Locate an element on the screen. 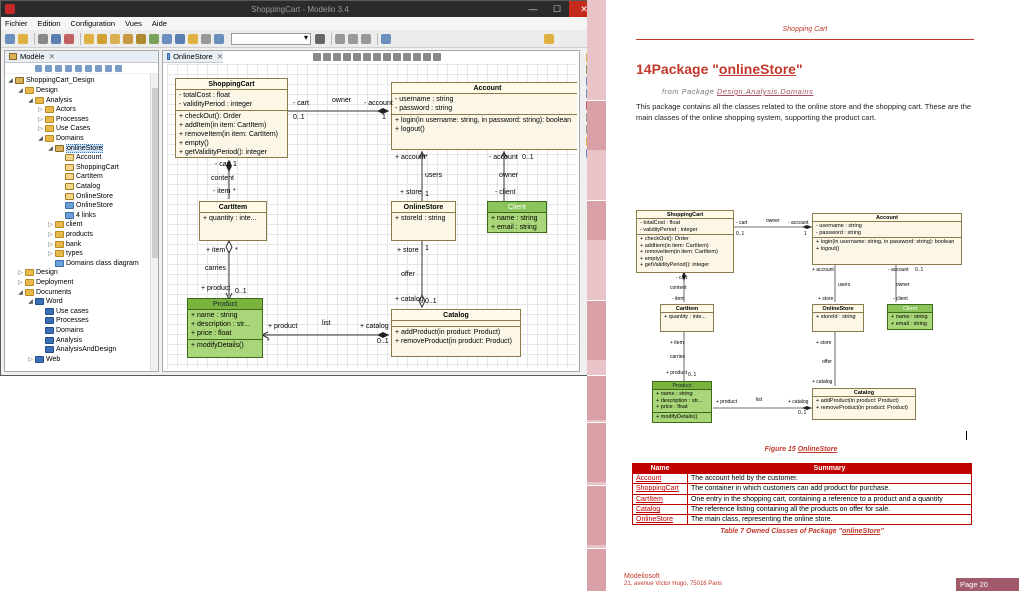 Image resolution: width=1019 pixels, height=591 pixels. minimize-button: — is located at coordinates (533, 9).